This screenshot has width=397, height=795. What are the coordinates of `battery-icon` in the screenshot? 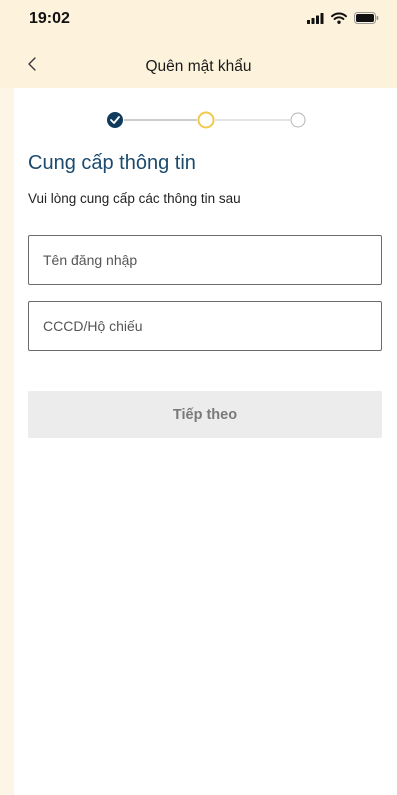 It's located at (366, 18).